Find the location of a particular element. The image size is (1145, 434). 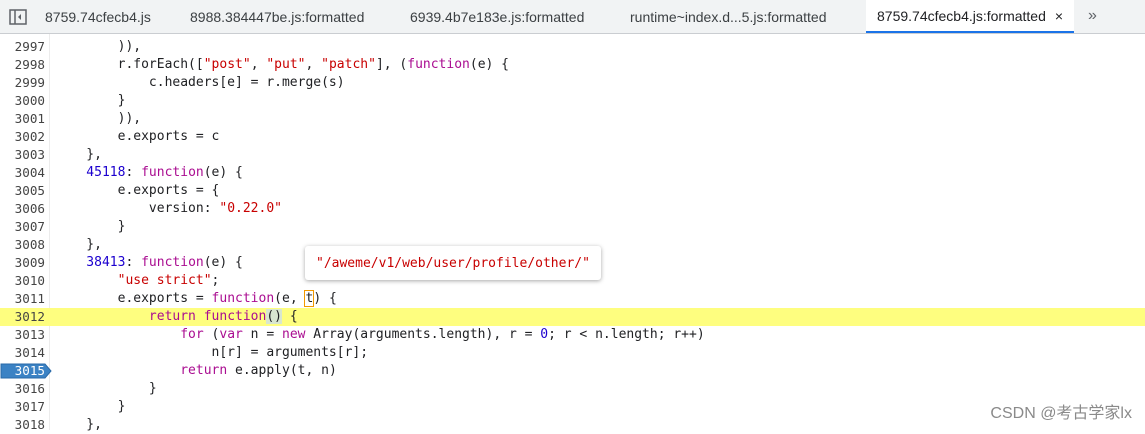

line-number: 3007 is located at coordinates (22, 227).